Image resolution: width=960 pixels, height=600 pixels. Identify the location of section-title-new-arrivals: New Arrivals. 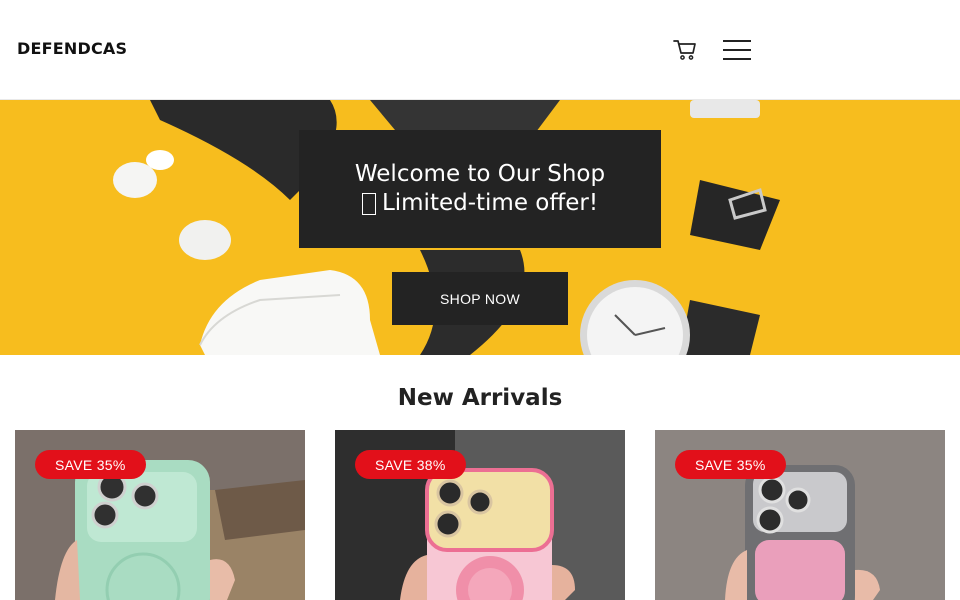
(480, 398).